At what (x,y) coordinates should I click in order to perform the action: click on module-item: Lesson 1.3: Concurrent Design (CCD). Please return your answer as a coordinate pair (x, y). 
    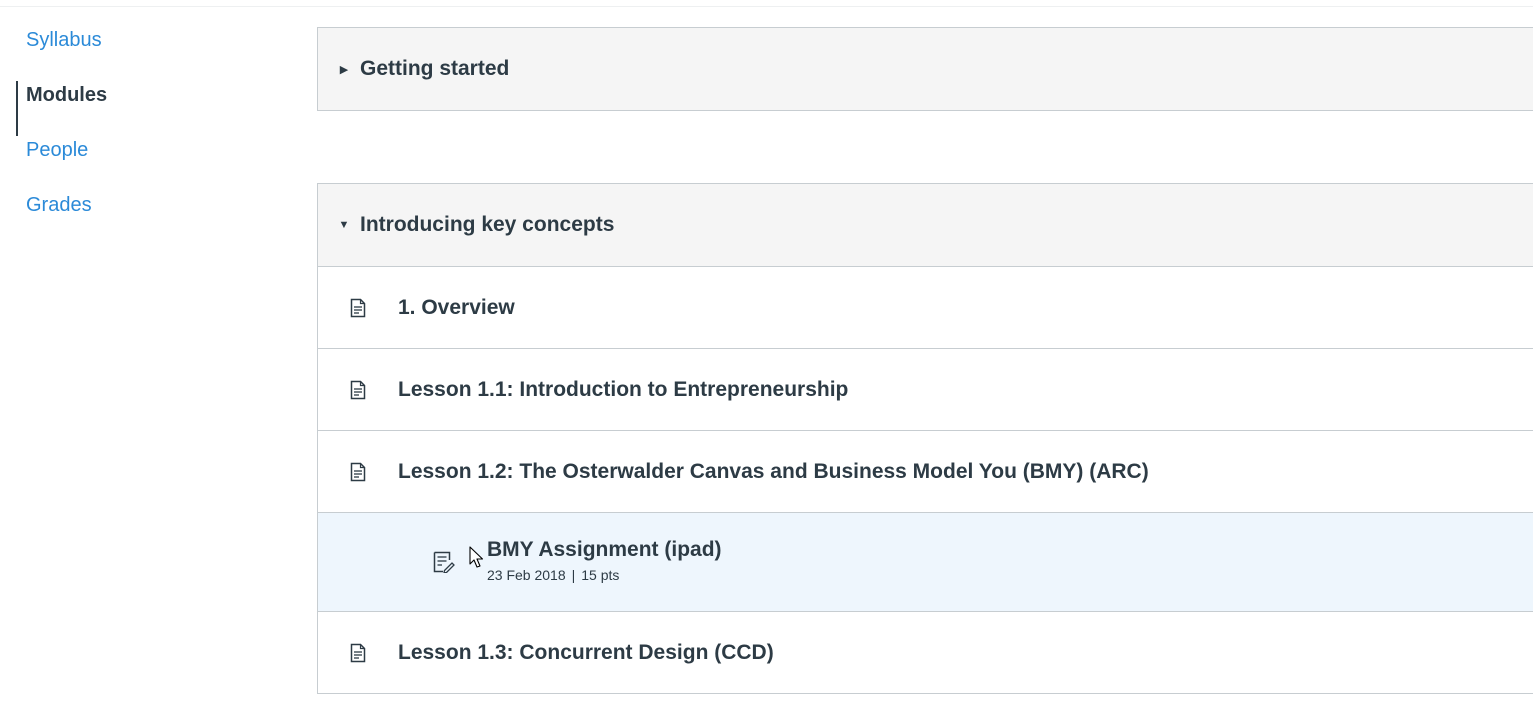
    Looking at the image, I should click on (925, 652).